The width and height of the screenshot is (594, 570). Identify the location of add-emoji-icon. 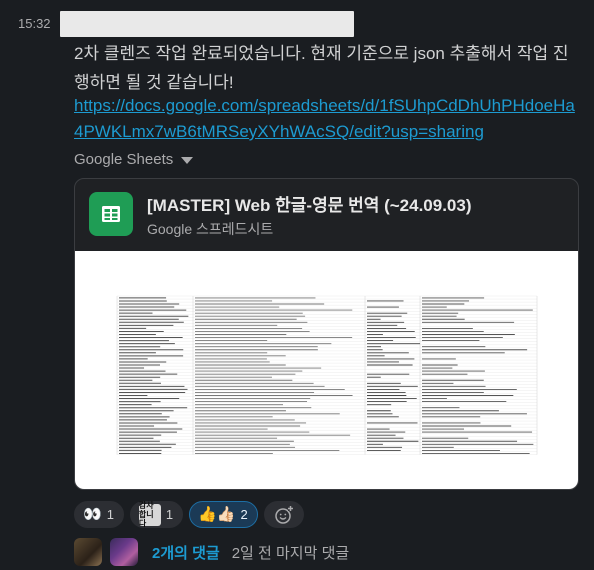
(284, 514).